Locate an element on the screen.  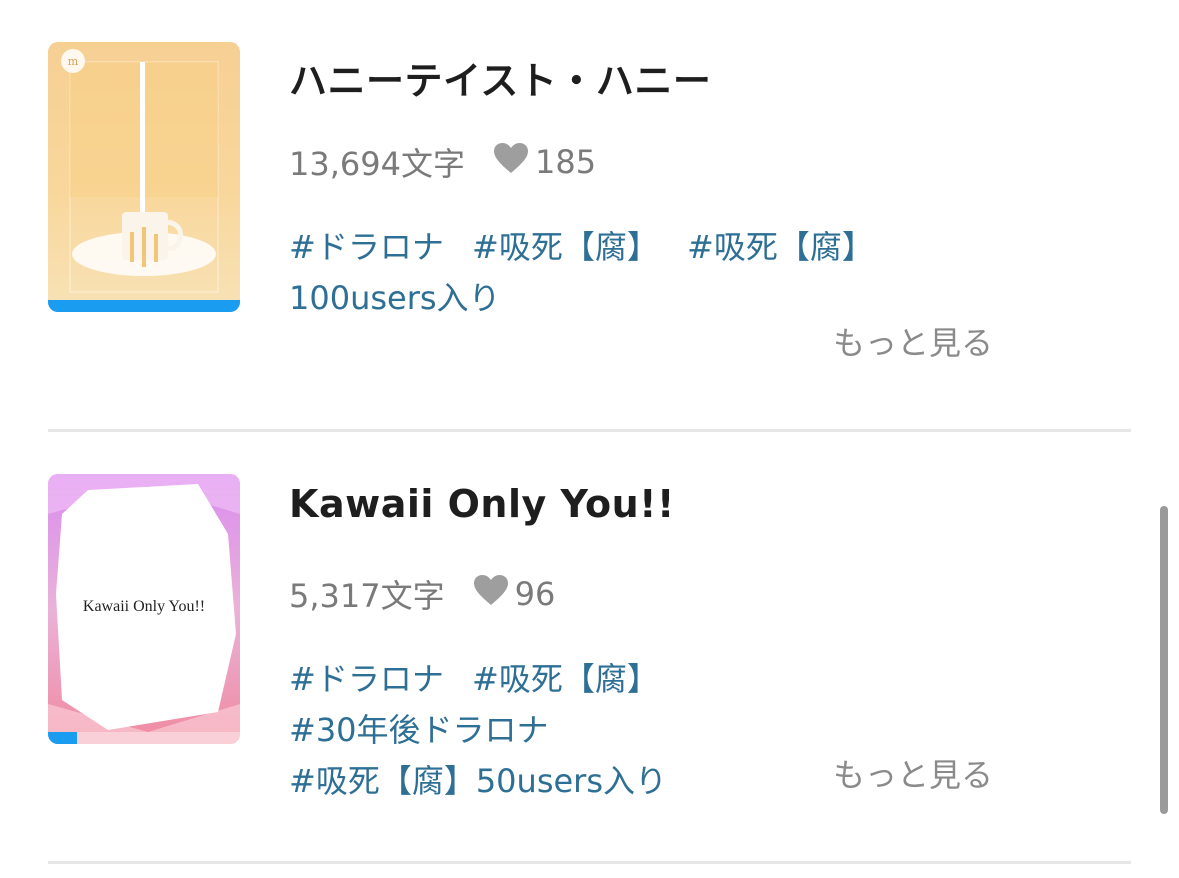
work-title: Kawaii Only You!! is located at coordinates (482, 504).